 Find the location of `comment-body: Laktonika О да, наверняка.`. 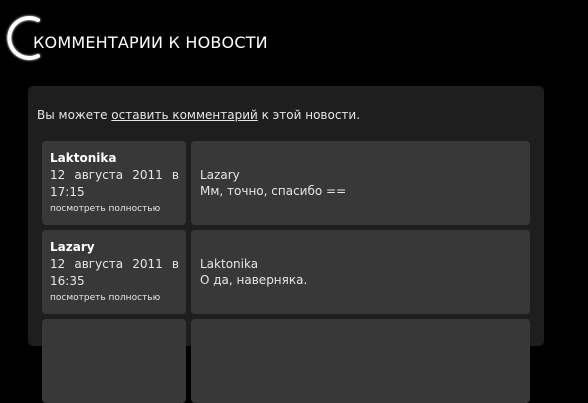

comment-body: Laktonika О да, наверняка. is located at coordinates (360, 272).